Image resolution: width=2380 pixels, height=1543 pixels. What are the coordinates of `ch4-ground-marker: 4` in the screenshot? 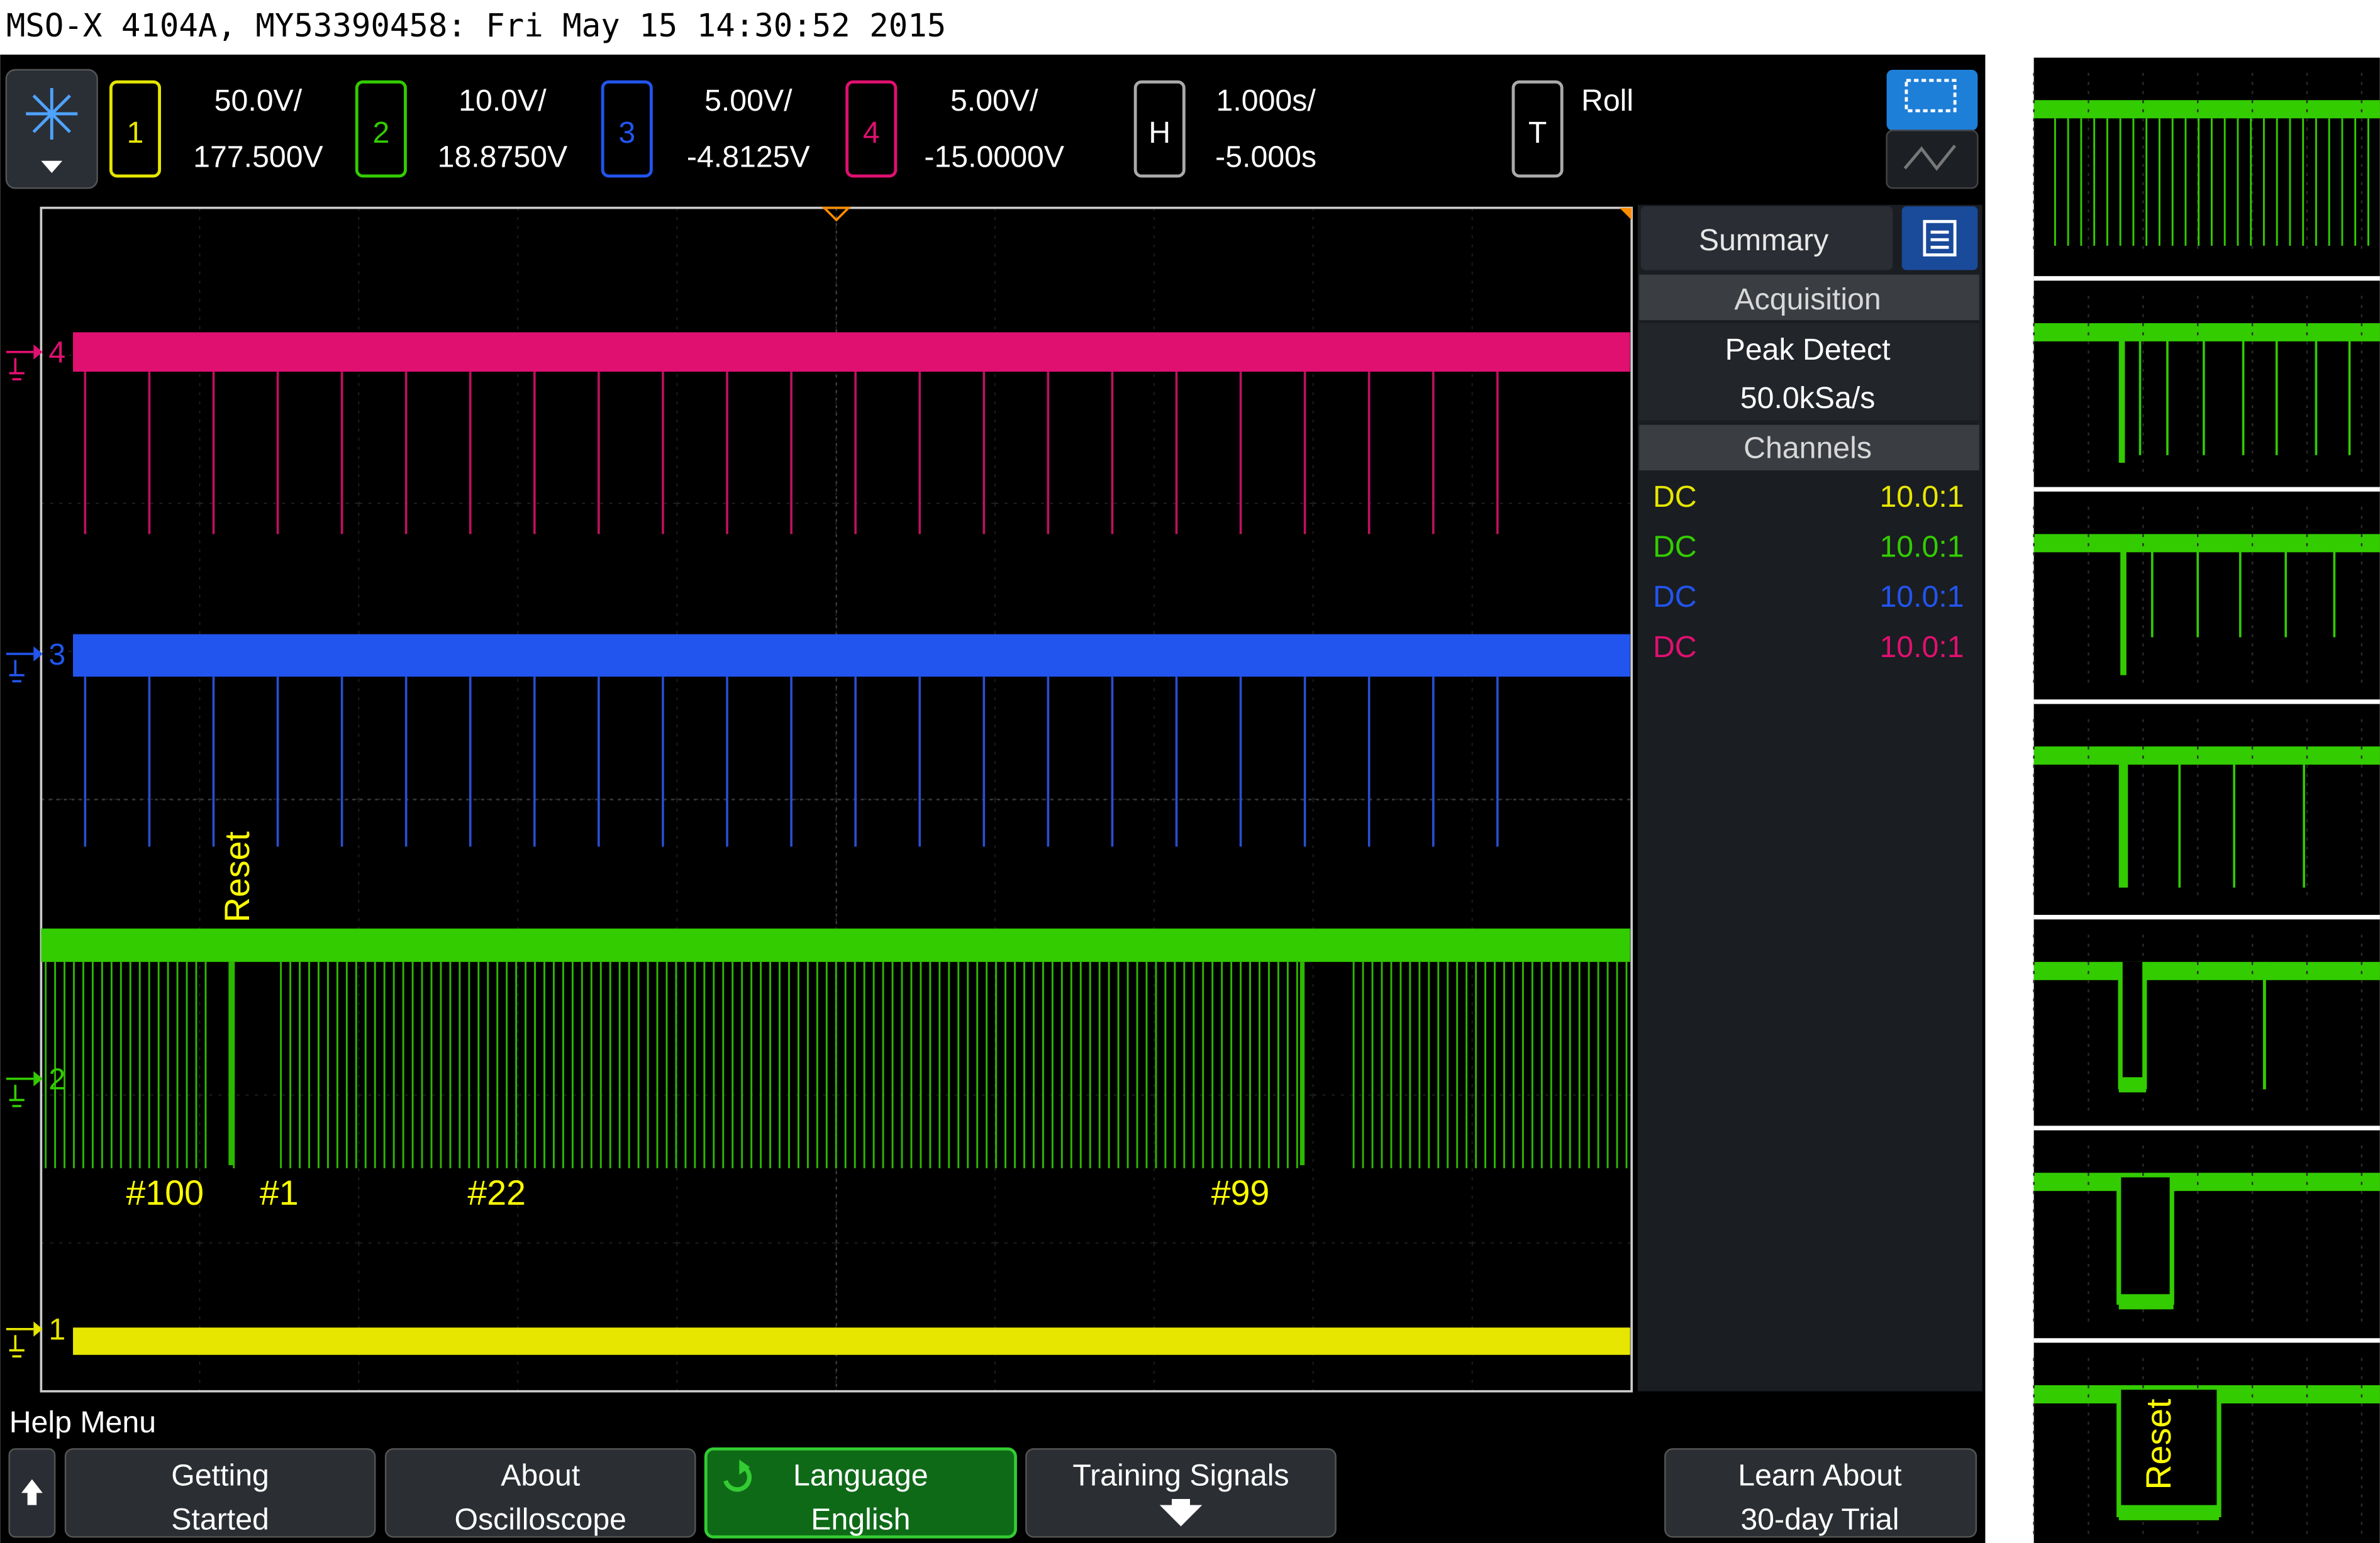 It's located at (56, 353).